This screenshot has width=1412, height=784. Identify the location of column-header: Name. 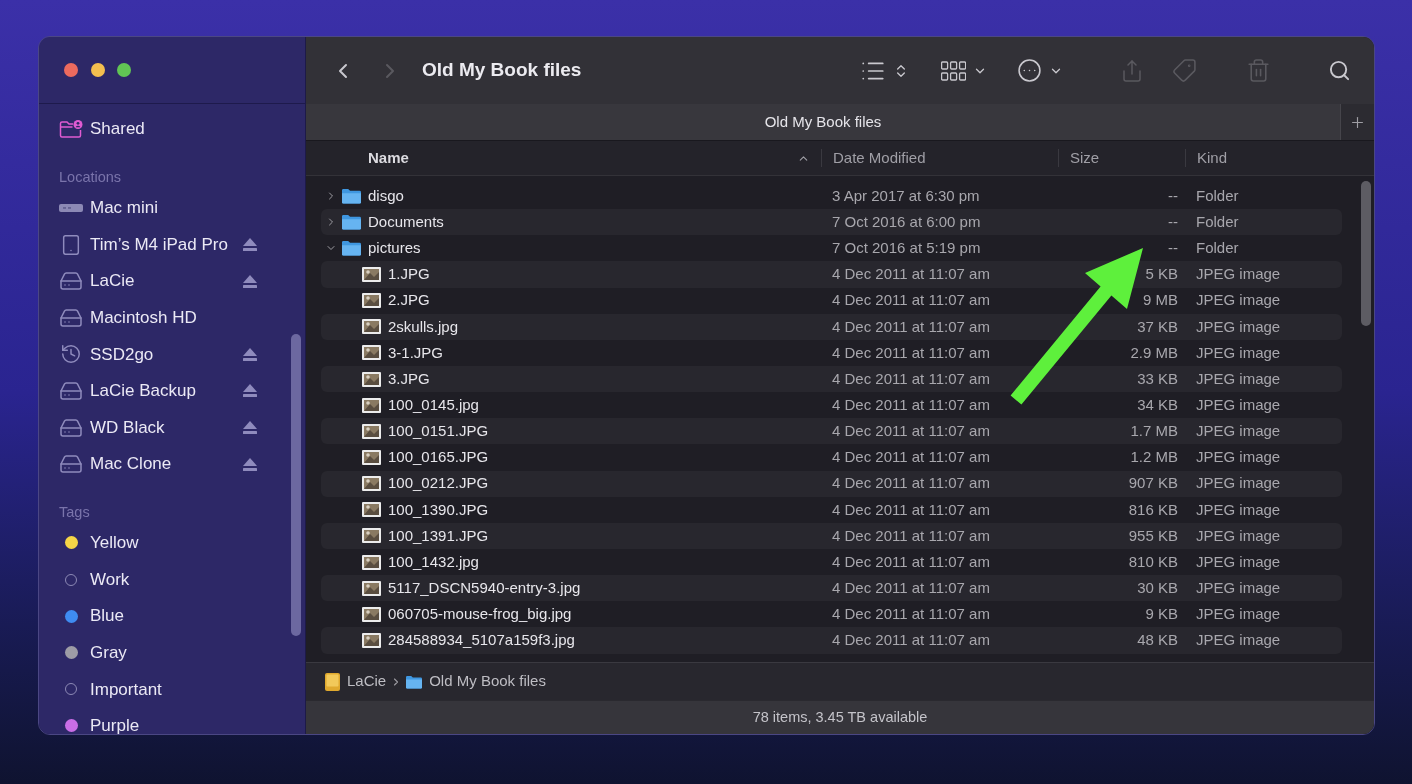
(563, 158).